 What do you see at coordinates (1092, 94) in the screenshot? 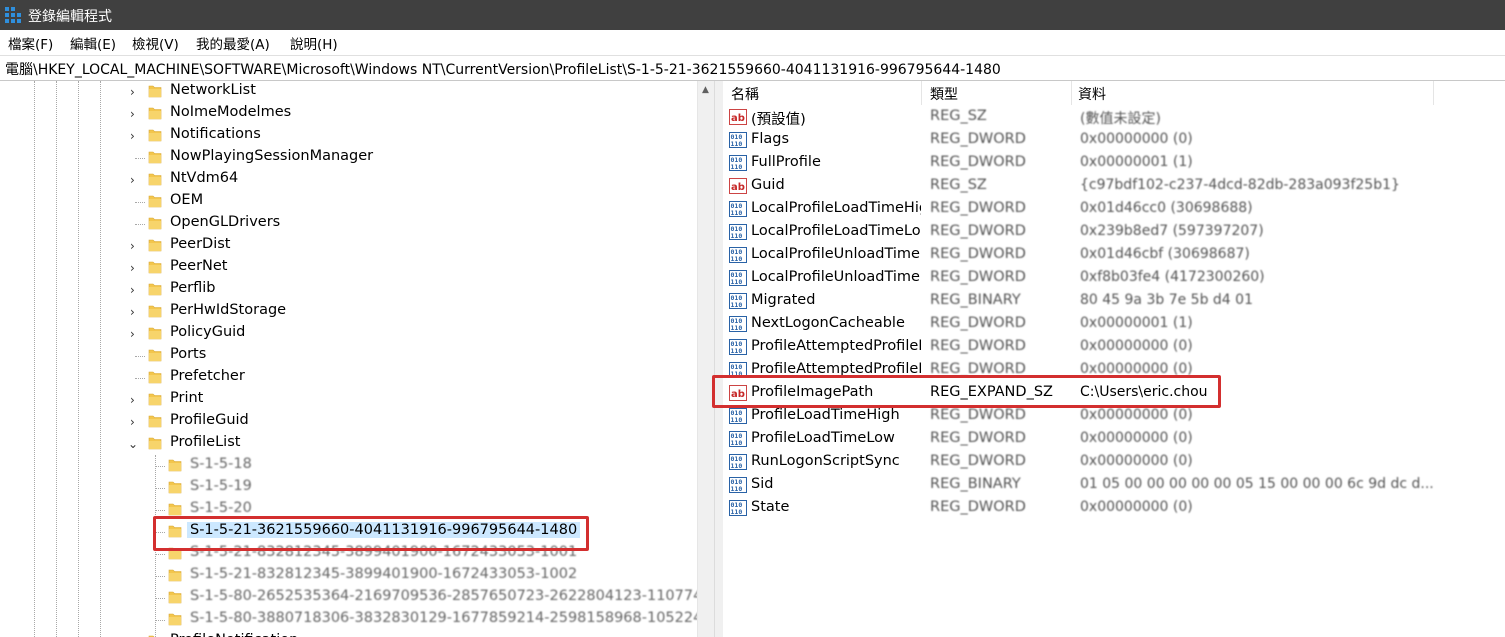
I see `column-data-header: 資料` at bounding box center [1092, 94].